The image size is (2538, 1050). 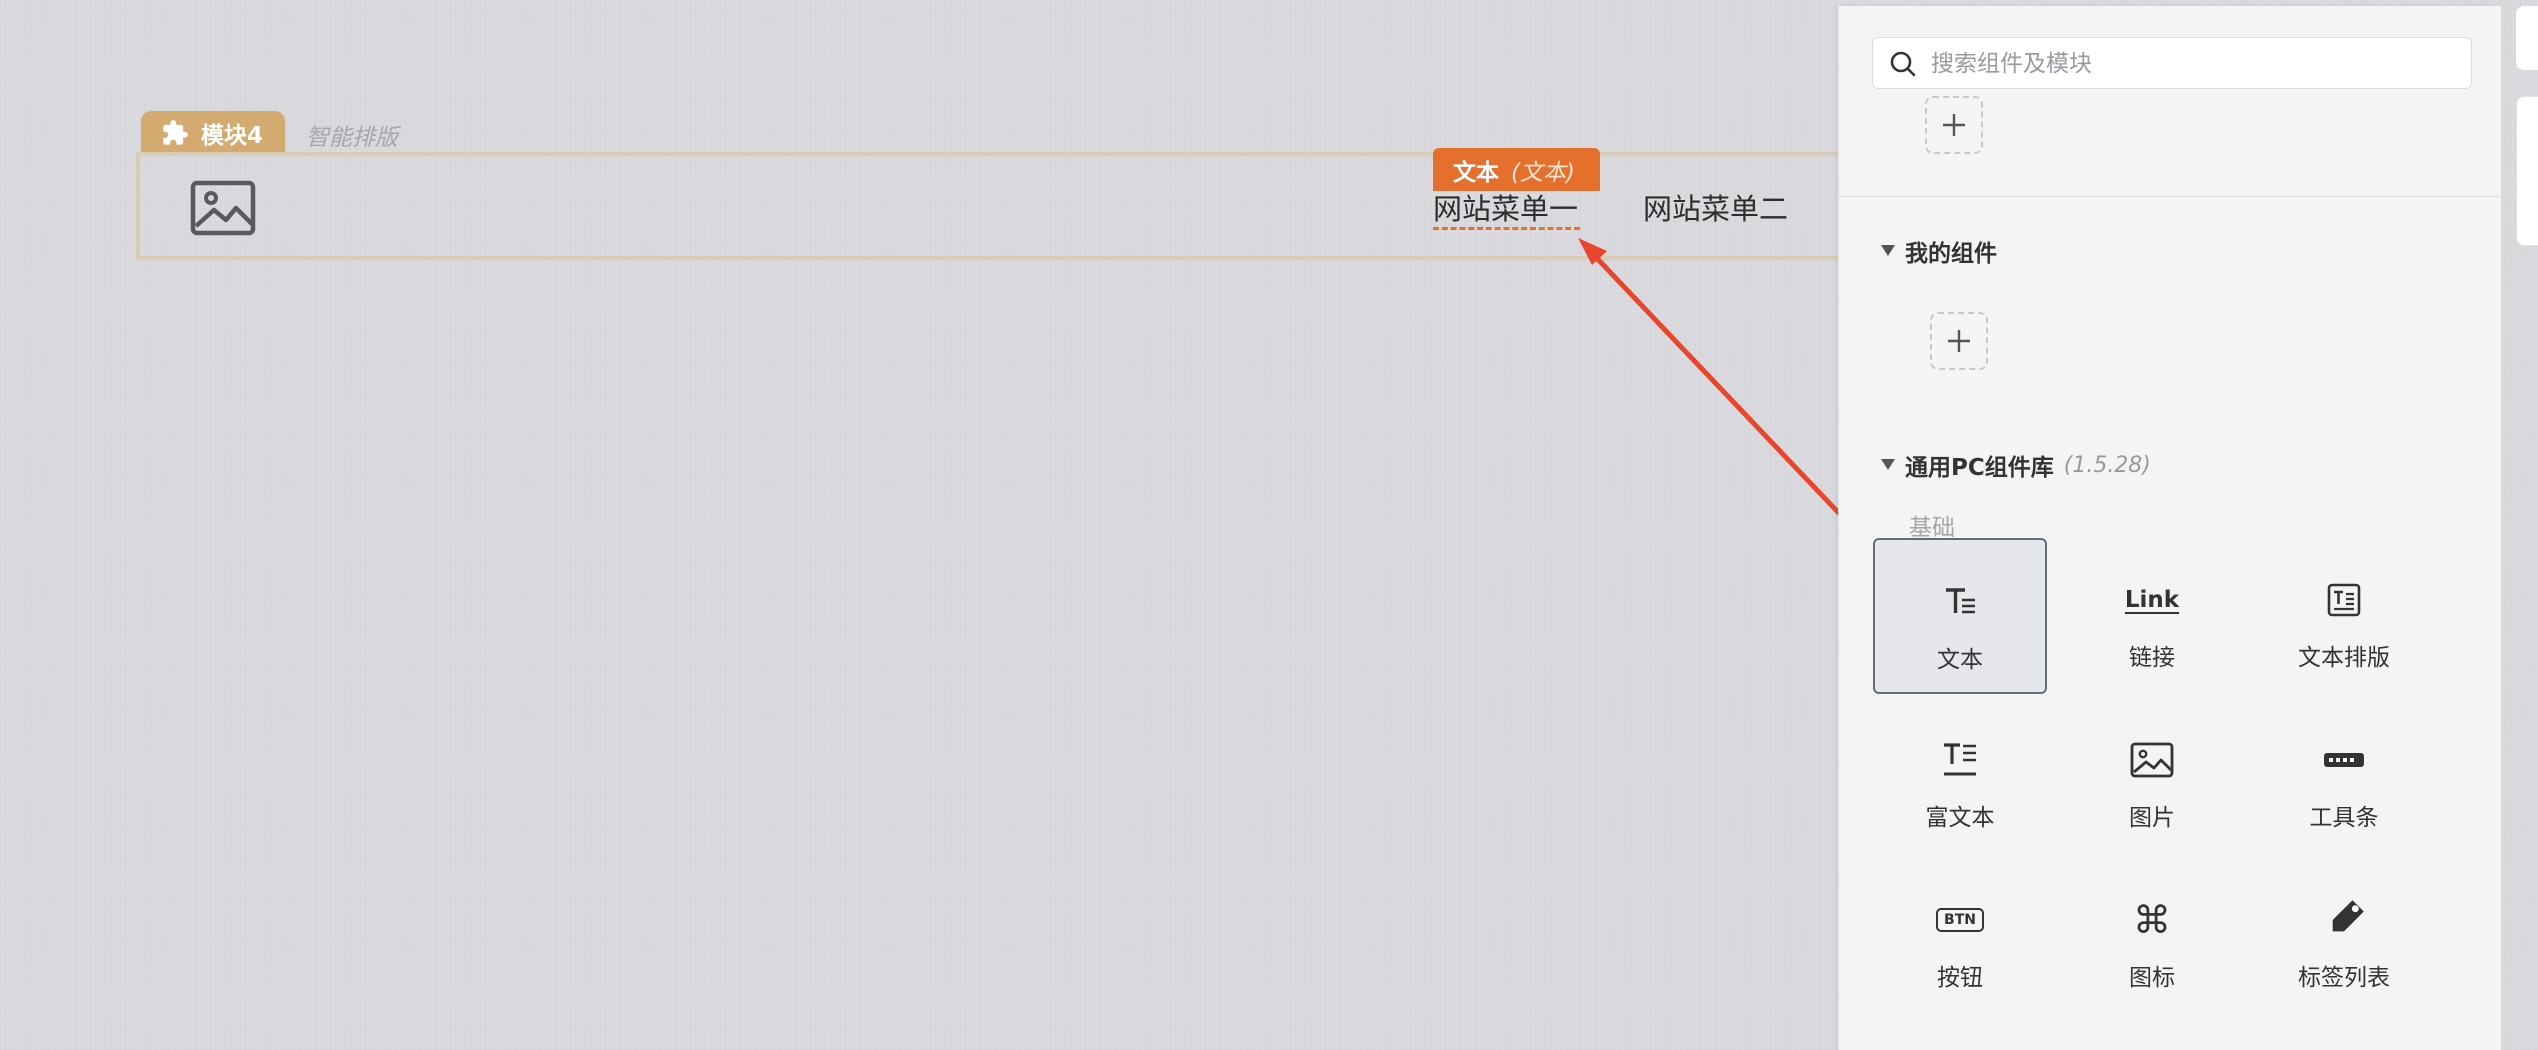 What do you see at coordinates (352, 135) in the screenshot?
I see `layout-mode-label: 智能排版` at bounding box center [352, 135].